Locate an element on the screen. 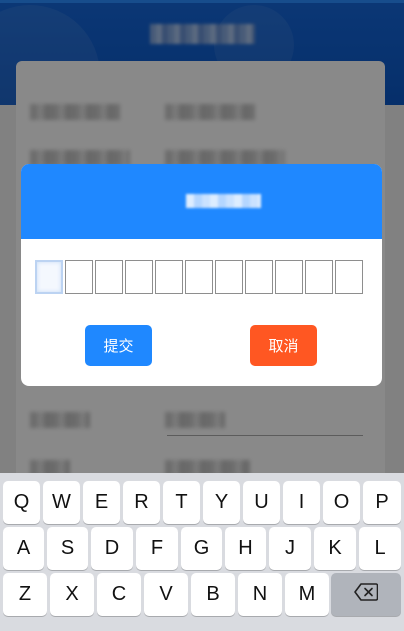  key-i: I is located at coordinates (301, 502).